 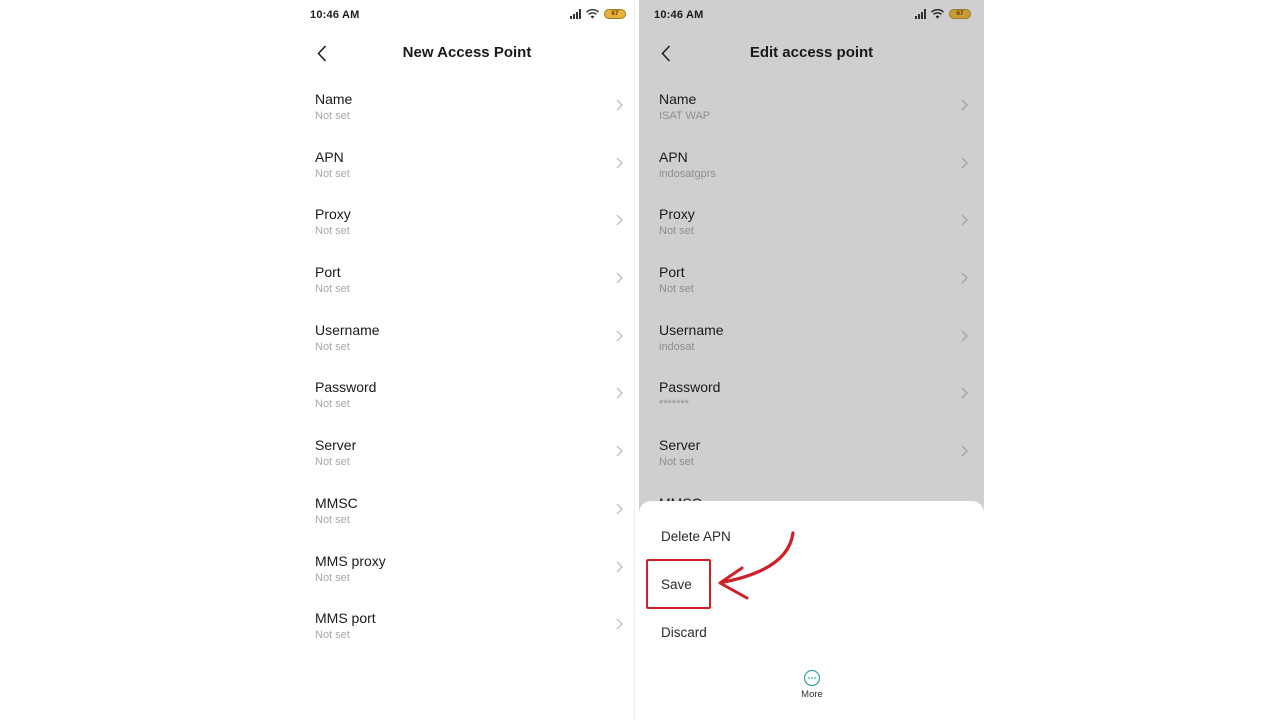 I want to click on more-horizontal-icon, so click(x=812, y=678).